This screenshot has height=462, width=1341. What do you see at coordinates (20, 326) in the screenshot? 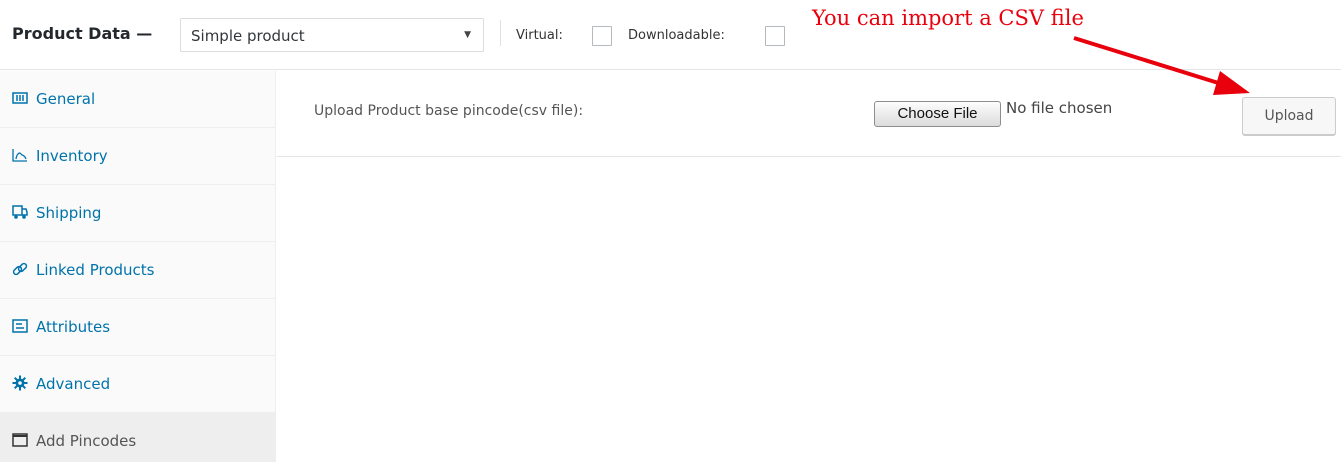
I see `attributes-icon` at bounding box center [20, 326].